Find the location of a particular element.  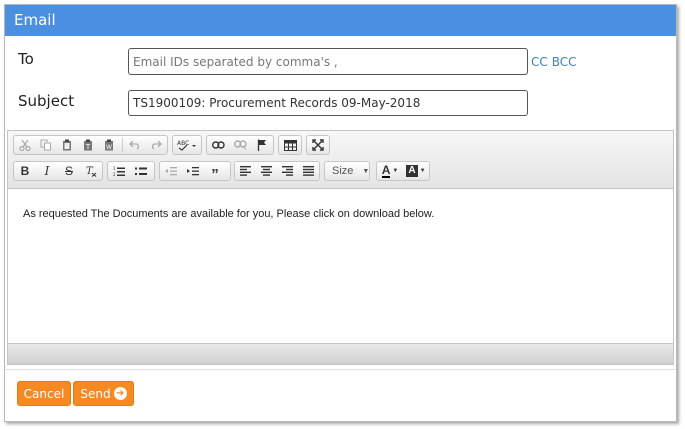

spellcheck-group: ABC is located at coordinates (187, 145).